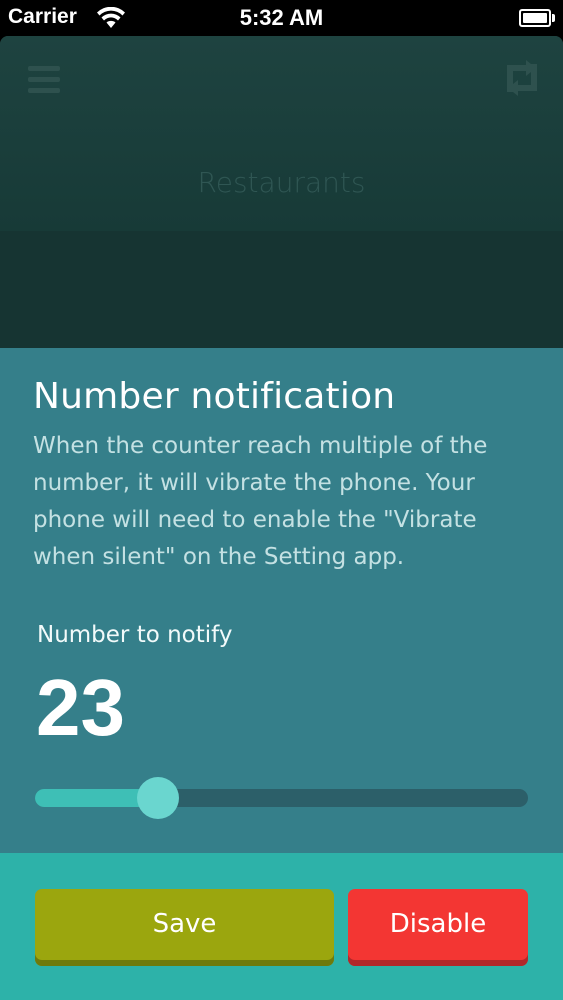 This screenshot has height=1000, width=563. I want to click on status-bar: Carrier 5:32 AM, so click(281, 18).